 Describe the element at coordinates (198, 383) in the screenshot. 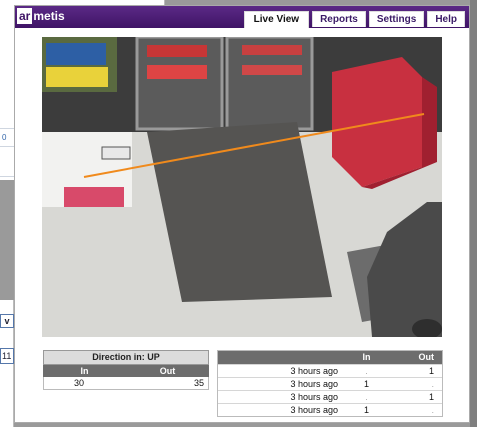

I see `out-count: 35` at that location.